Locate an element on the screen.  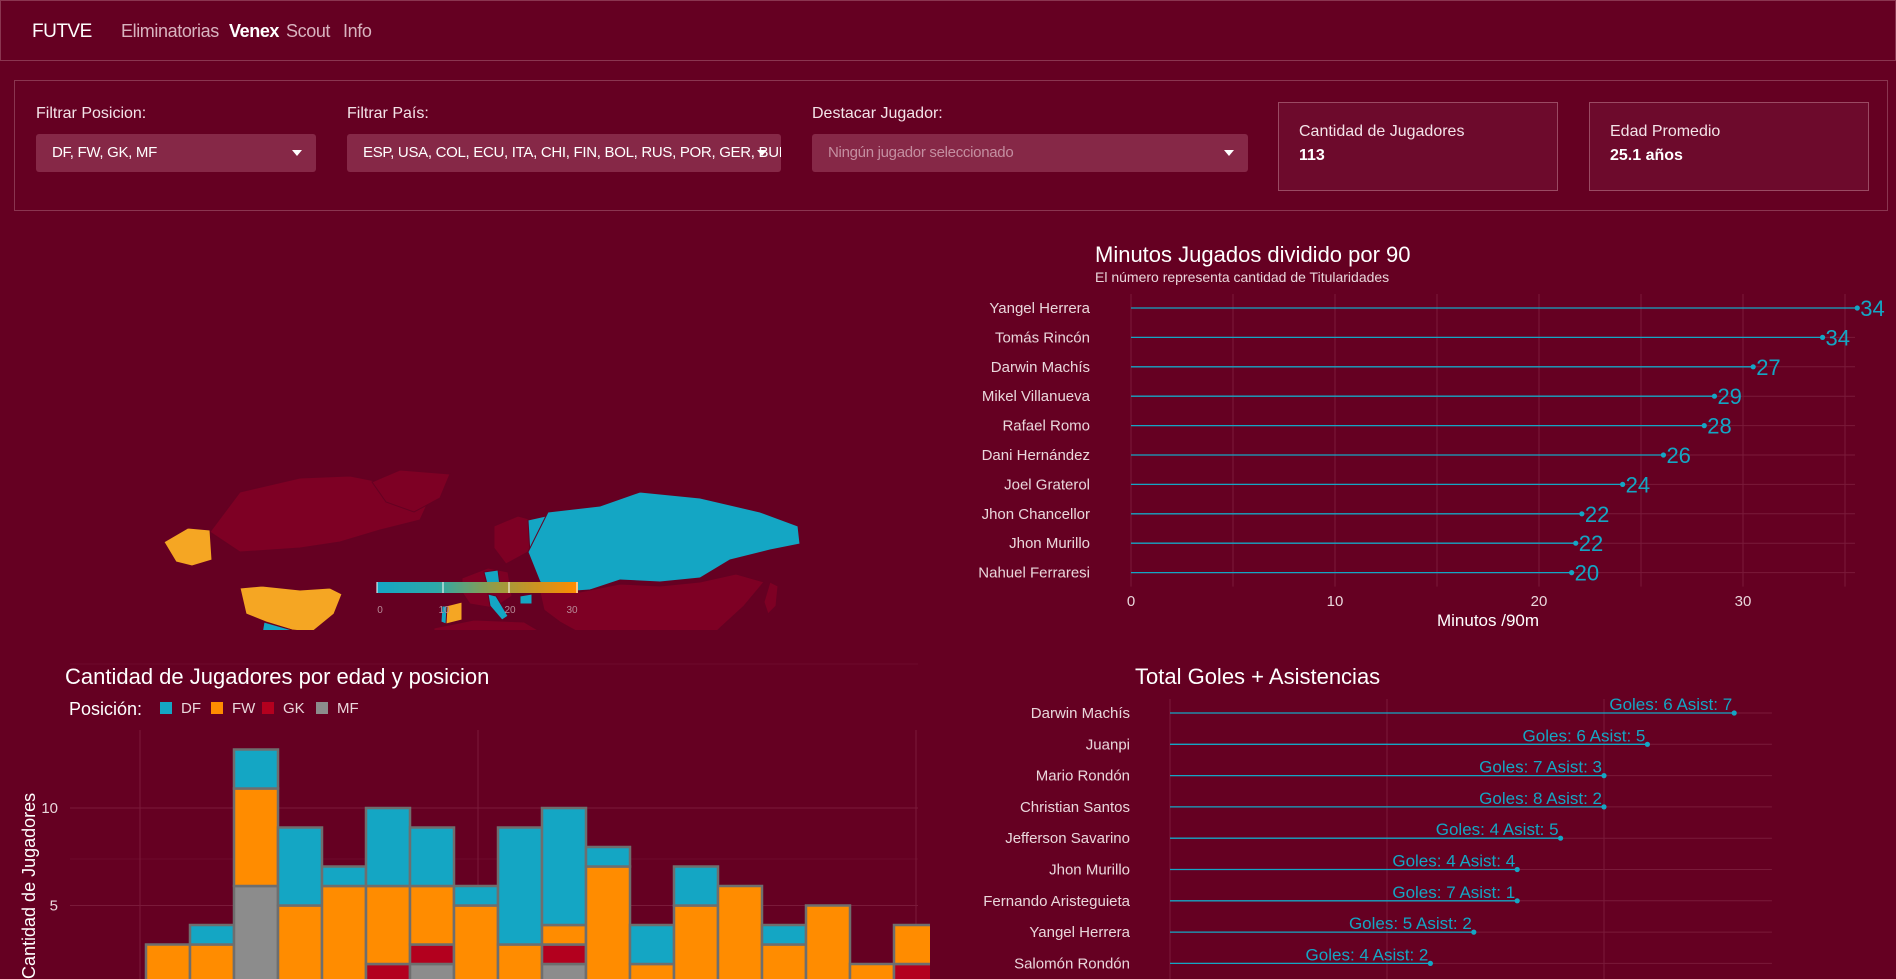
stat-cantidad-jugadores: Cantidad de Jugadores 113 is located at coordinates (1418, 146).